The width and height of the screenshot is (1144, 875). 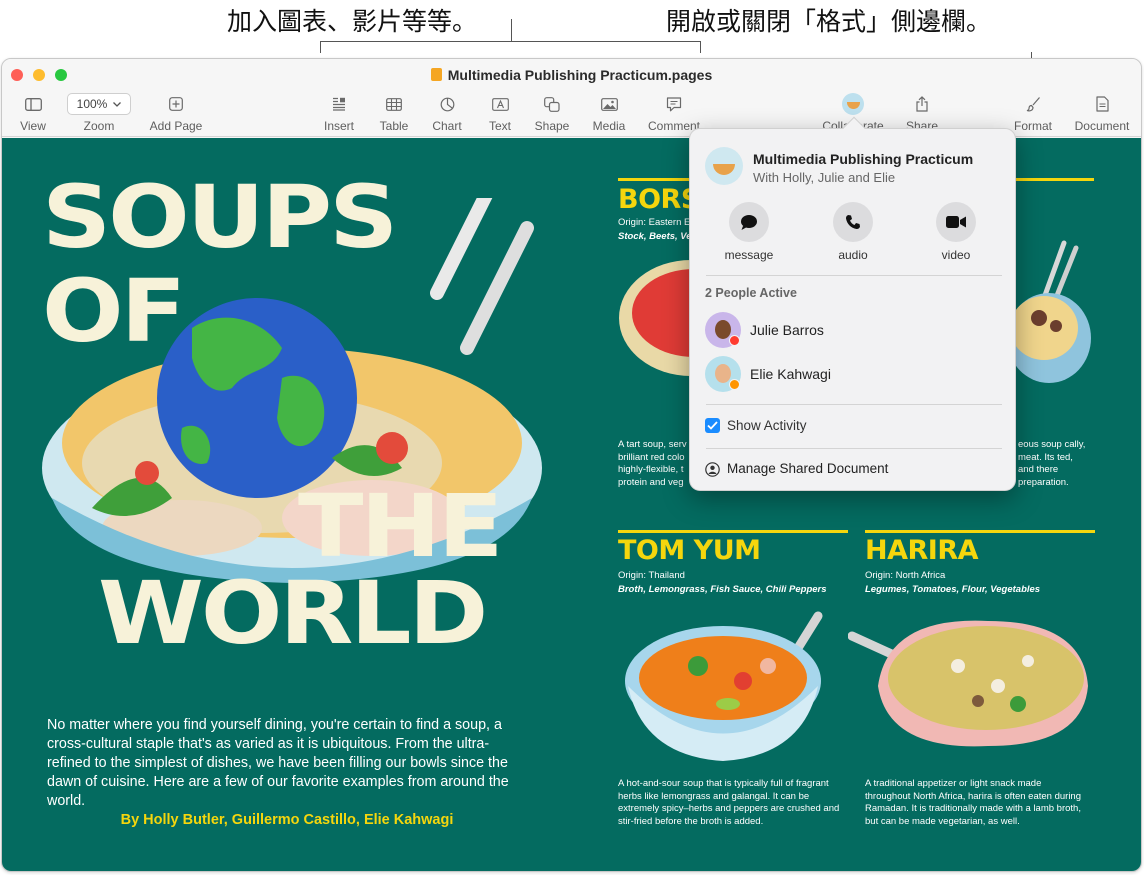 I want to click on audio-button, so click(x=853, y=222).